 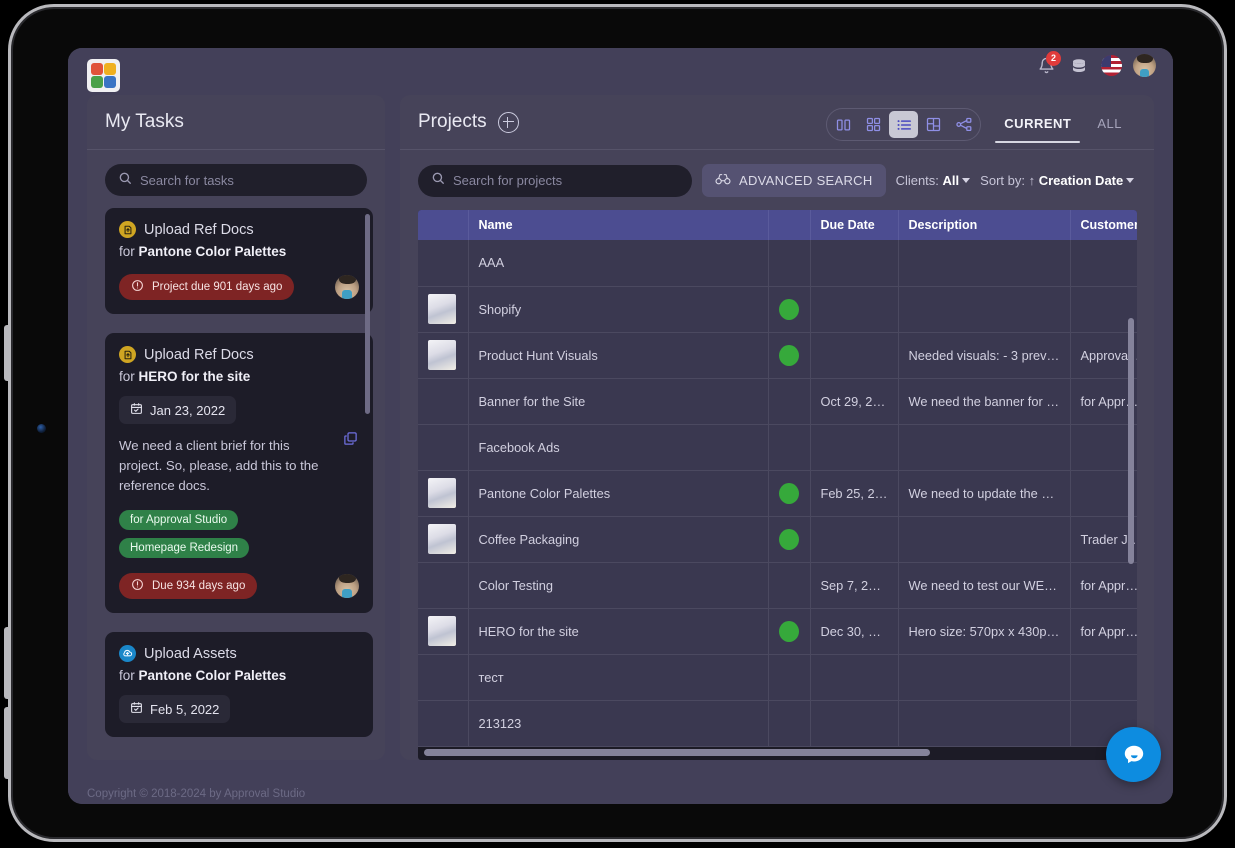 I want to click on project-name-cell: Banner for the Site, so click(x=618, y=401).